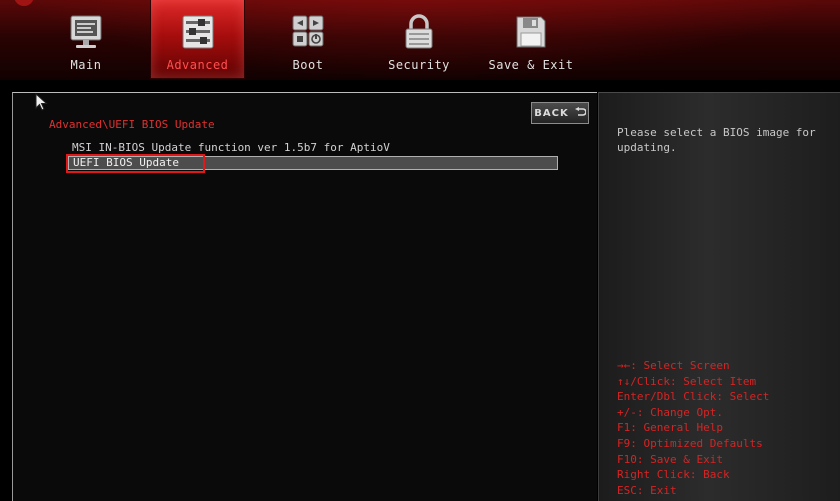  What do you see at coordinates (132, 124) in the screenshot?
I see `breadcrumb: Advanced\UEFI BIOS Update` at bounding box center [132, 124].